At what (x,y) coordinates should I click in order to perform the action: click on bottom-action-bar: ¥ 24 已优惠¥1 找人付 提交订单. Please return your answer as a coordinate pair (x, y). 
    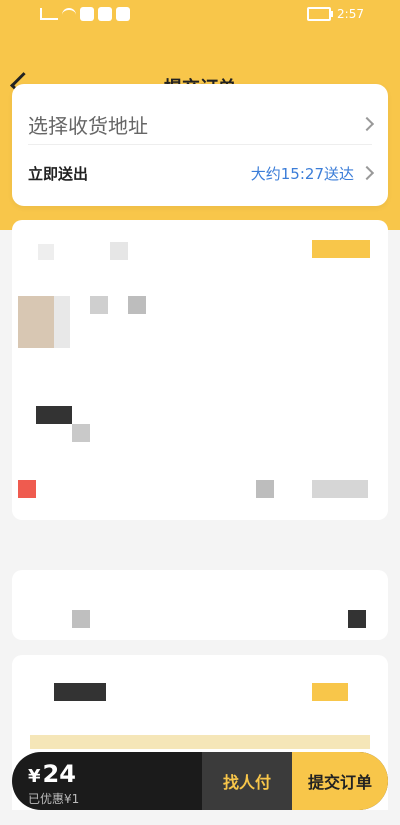
    Looking at the image, I should click on (200, 781).